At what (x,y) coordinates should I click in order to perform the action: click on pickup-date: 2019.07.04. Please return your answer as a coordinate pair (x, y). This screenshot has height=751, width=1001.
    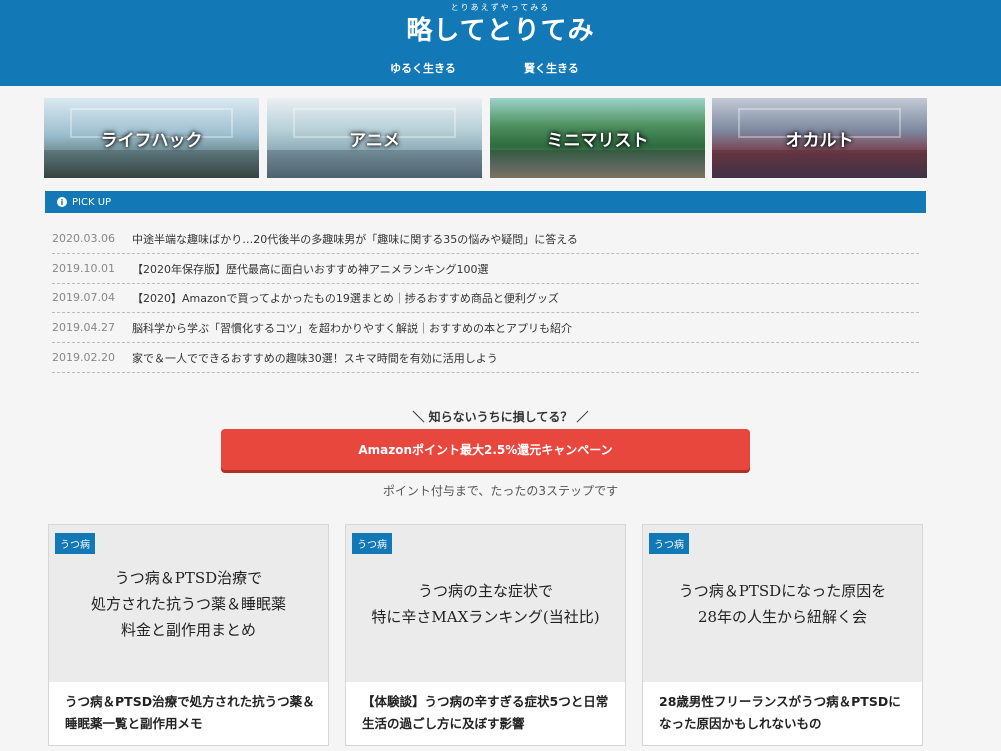
    Looking at the image, I should click on (83, 297).